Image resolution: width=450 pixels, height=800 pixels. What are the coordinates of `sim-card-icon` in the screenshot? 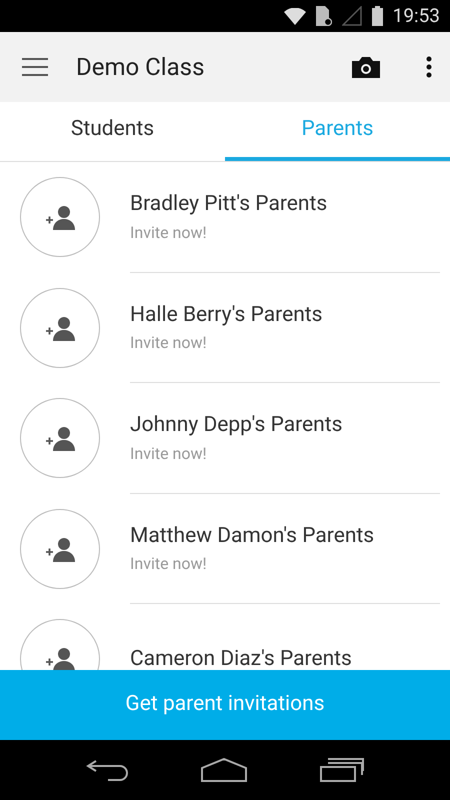 It's located at (324, 16).